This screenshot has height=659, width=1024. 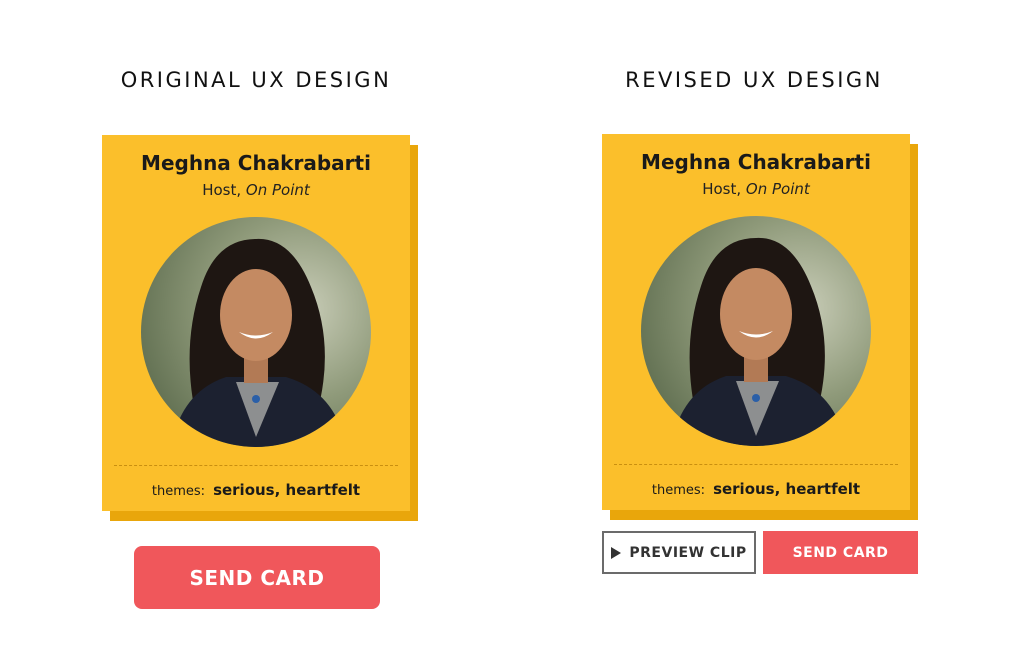 I want to click on preview-clip-button: PREVIEW CLIP, so click(x=679, y=552).